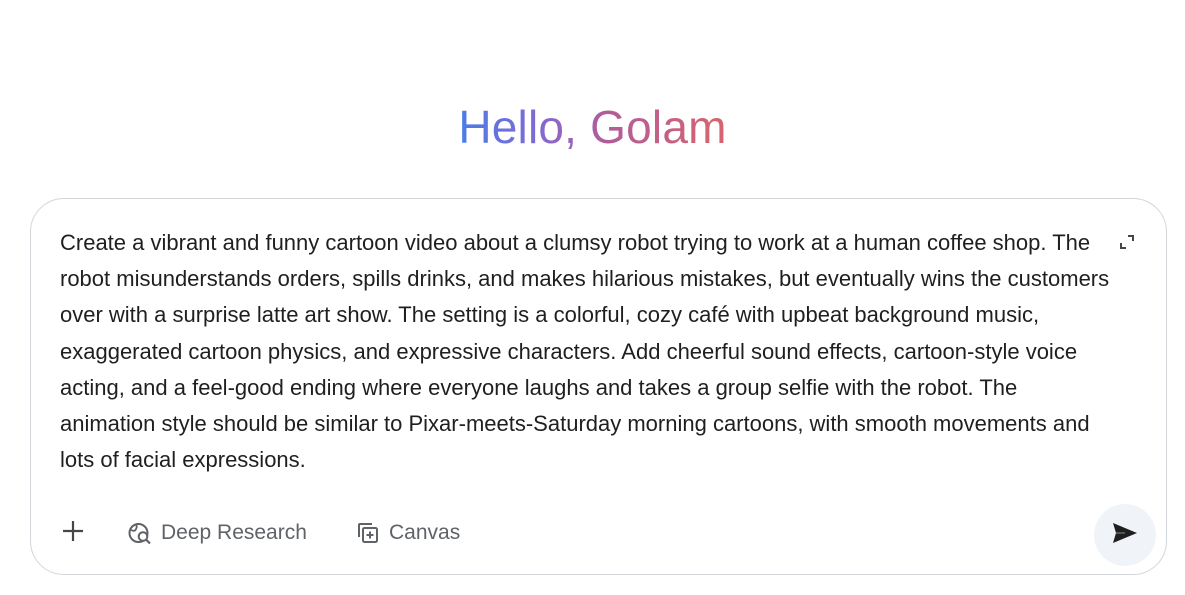 The width and height of the screenshot is (1185, 595). What do you see at coordinates (234, 532) in the screenshot?
I see `deep-research-label: Deep Research` at bounding box center [234, 532].